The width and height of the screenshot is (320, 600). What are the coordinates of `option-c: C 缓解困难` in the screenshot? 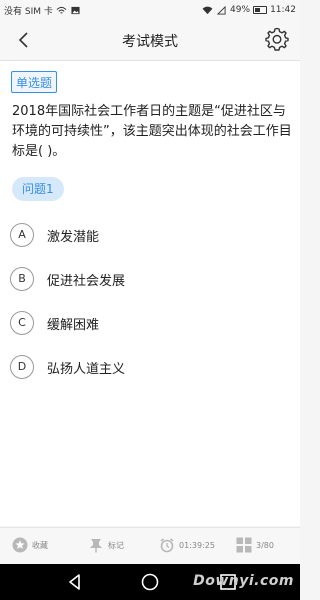 It's located at (54, 323).